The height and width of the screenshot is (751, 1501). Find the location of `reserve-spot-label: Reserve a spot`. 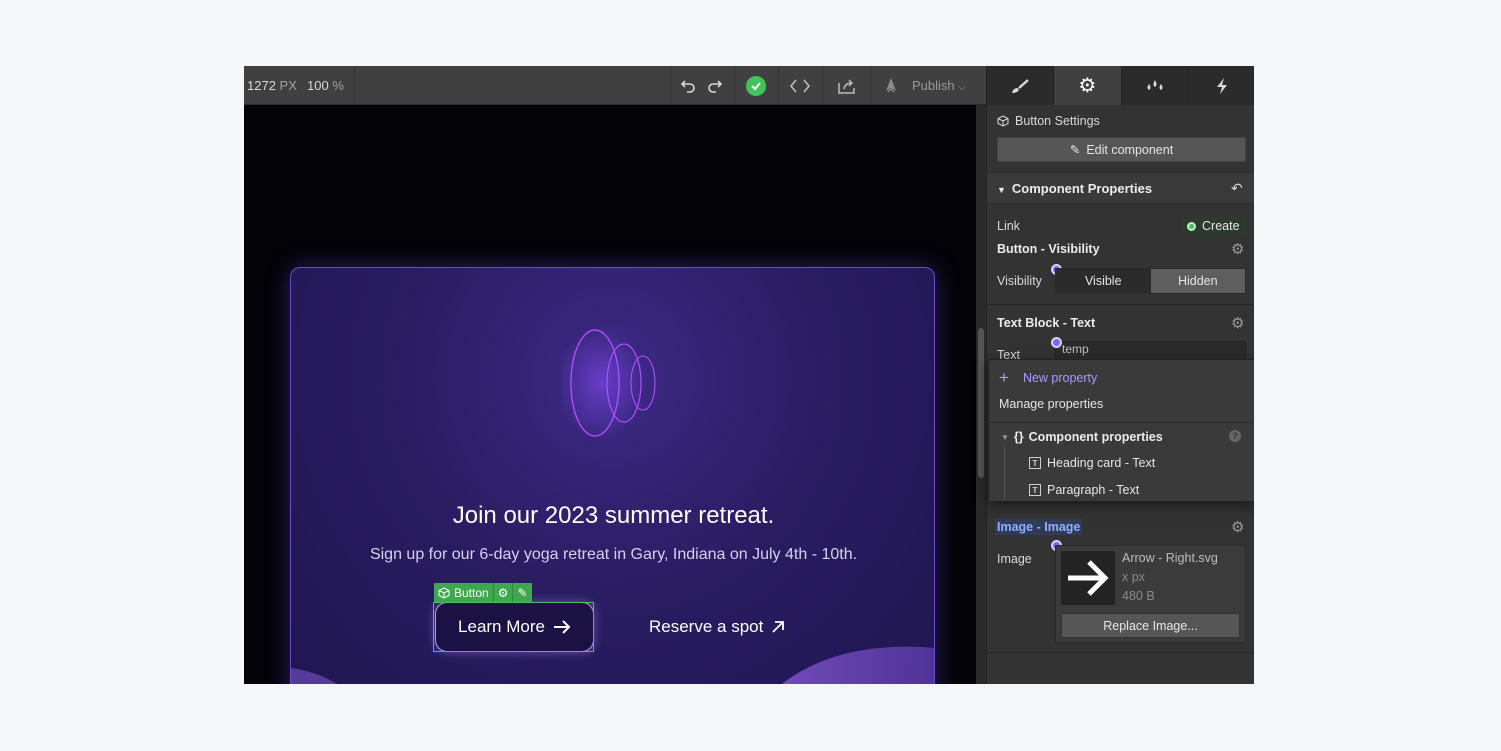

reserve-spot-label: Reserve a spot is located at coordinates (706, 626).